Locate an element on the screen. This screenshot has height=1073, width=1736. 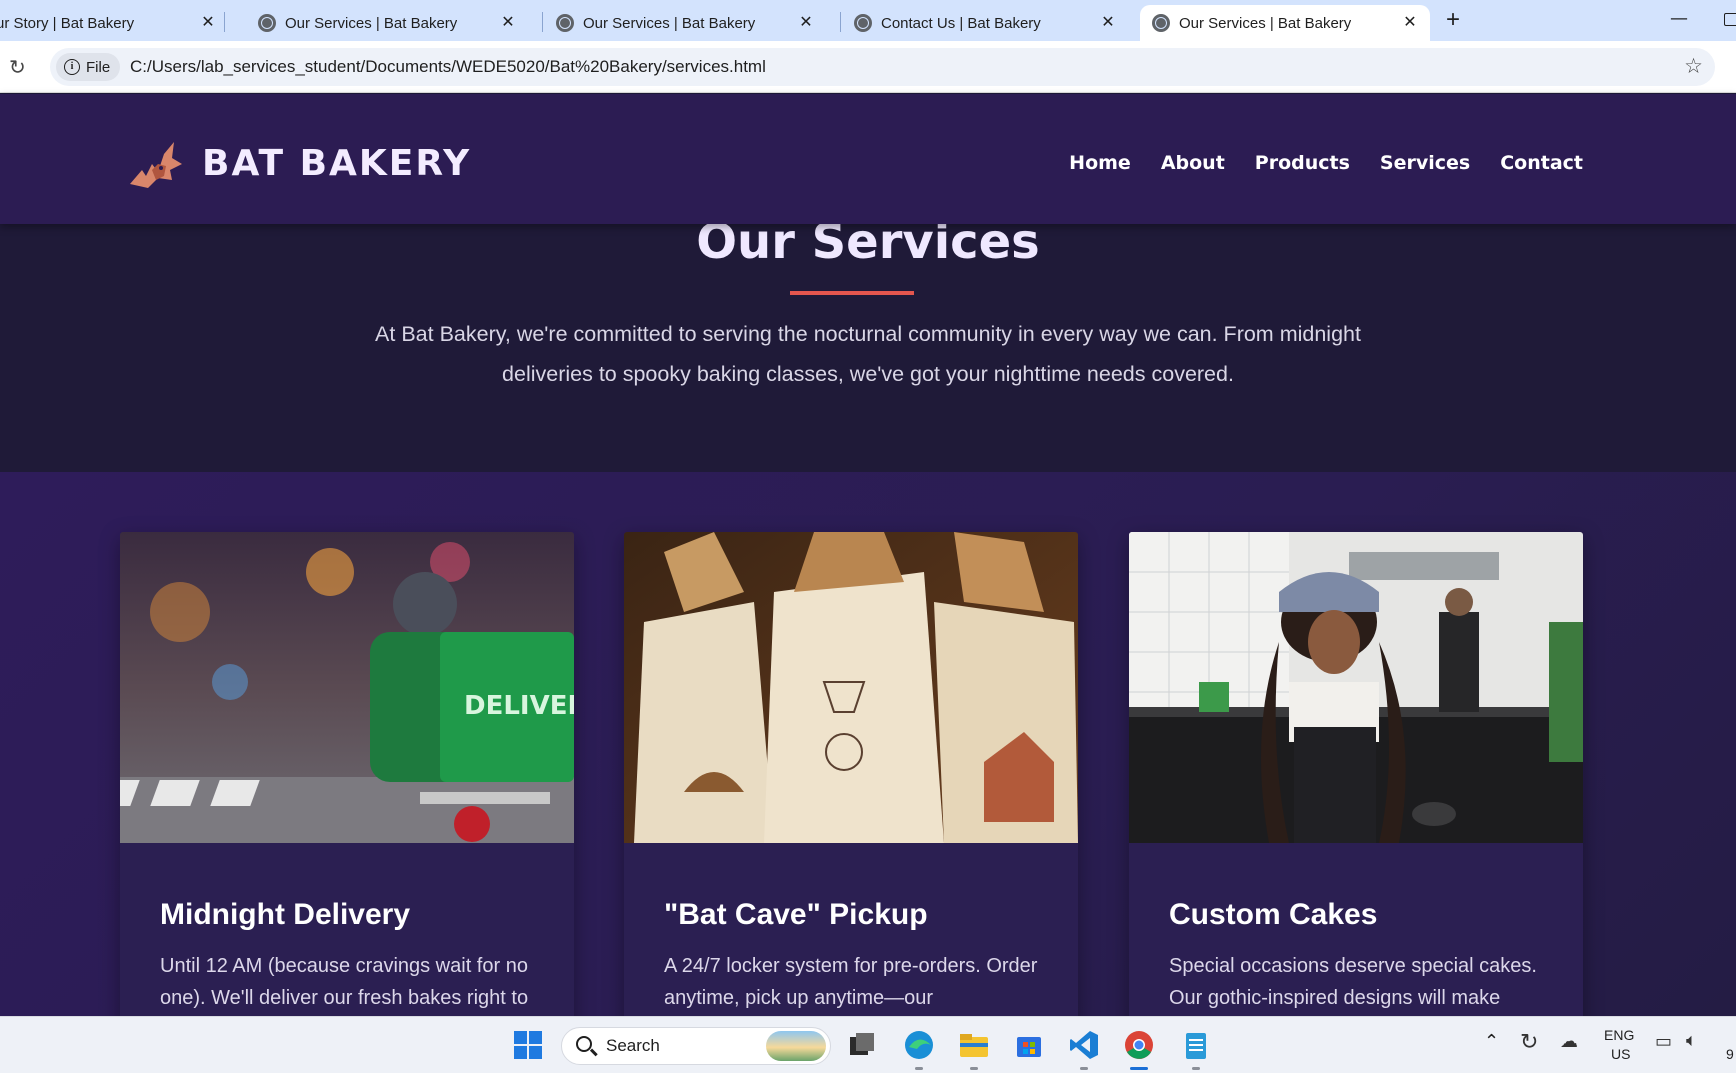
file-explorer-icon is located at coordinates (974, 1045).